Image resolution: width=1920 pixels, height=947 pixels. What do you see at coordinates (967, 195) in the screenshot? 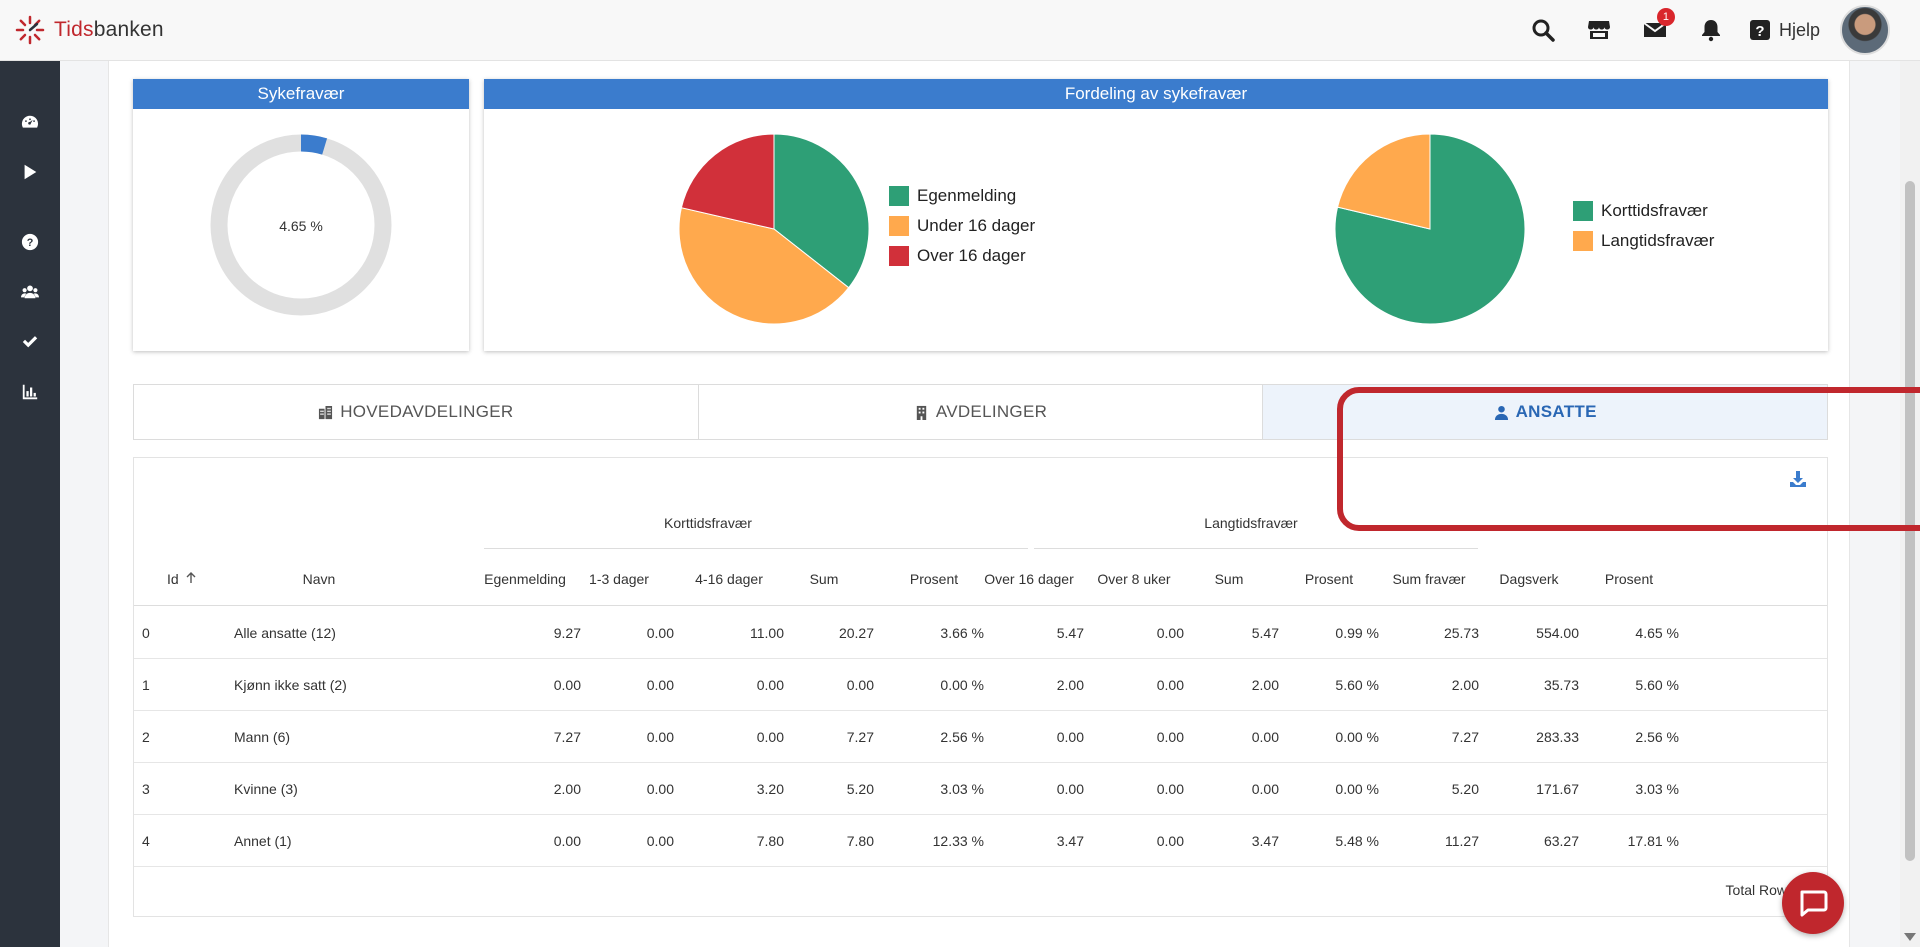
I see `legend-label: Egenmelding` at bounding box center [967, 195].